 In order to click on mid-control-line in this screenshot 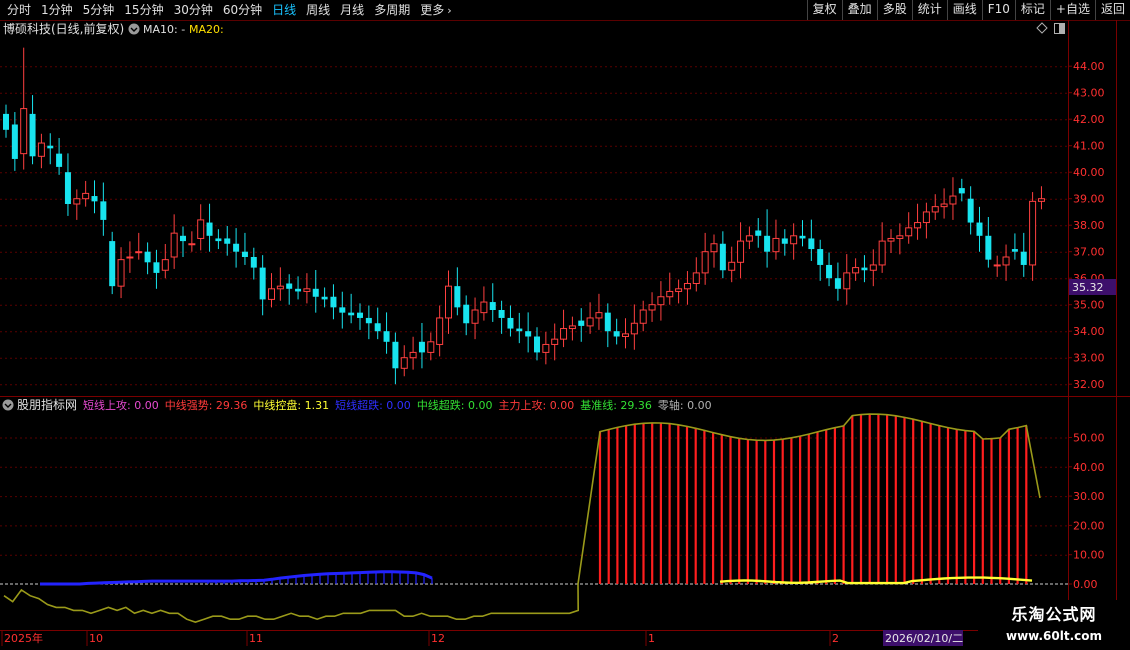, I will do `click(876, 580)`.